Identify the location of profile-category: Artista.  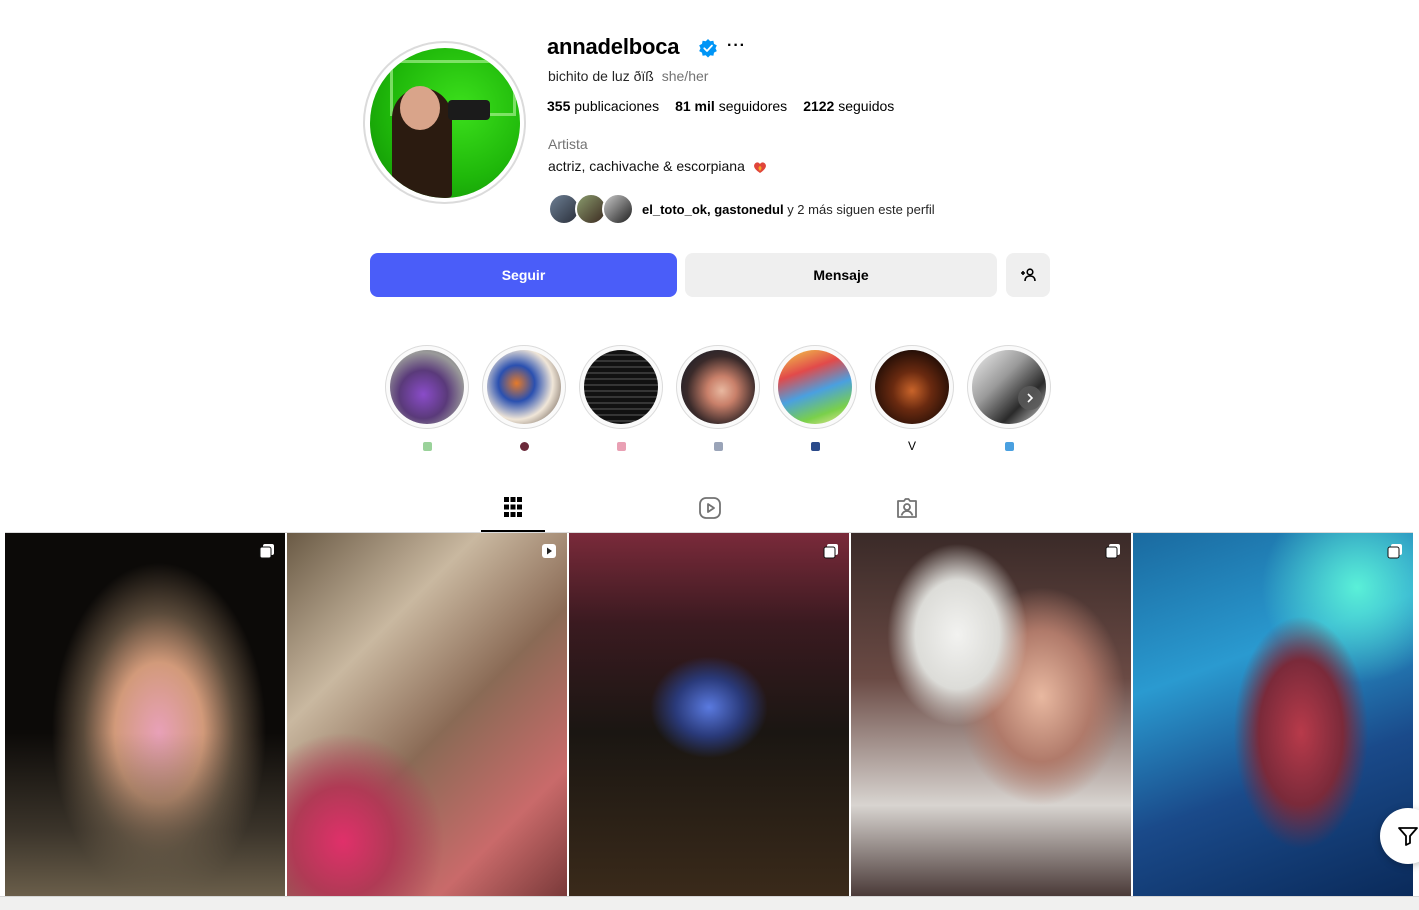
(568, 144).